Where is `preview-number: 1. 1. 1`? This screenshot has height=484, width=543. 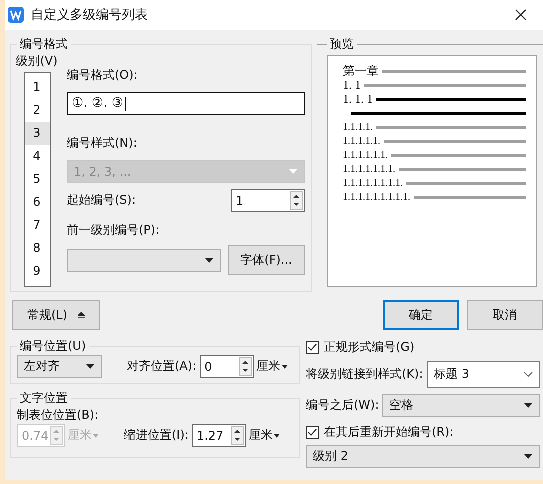 preview-number: 1. 1. 1 is located at coordinates (358, 99).